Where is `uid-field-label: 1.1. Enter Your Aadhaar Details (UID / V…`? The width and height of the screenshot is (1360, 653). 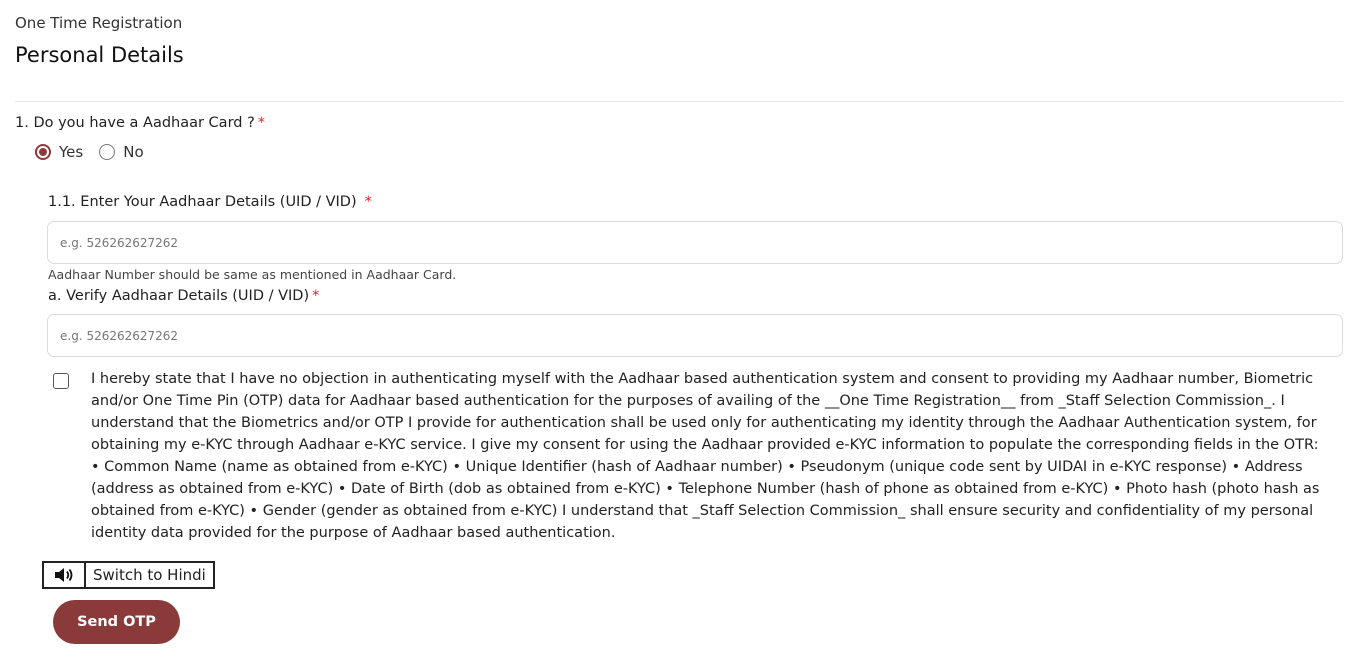
uid-field-label: 1.1. Enter Your Aadhaar Details (UID / V… is located at coordinates (210, 202).